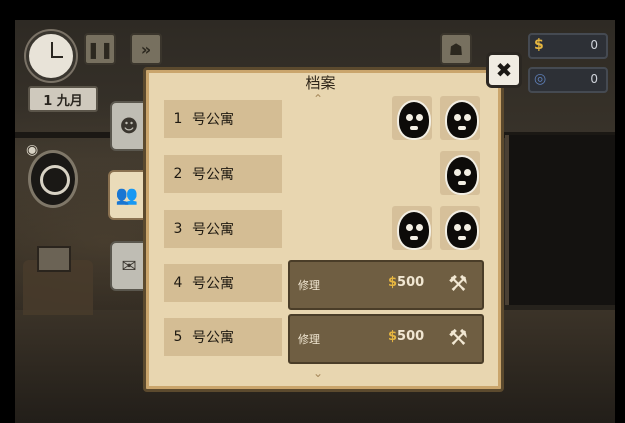  I want to click on clock-icon, so click(51, 56).